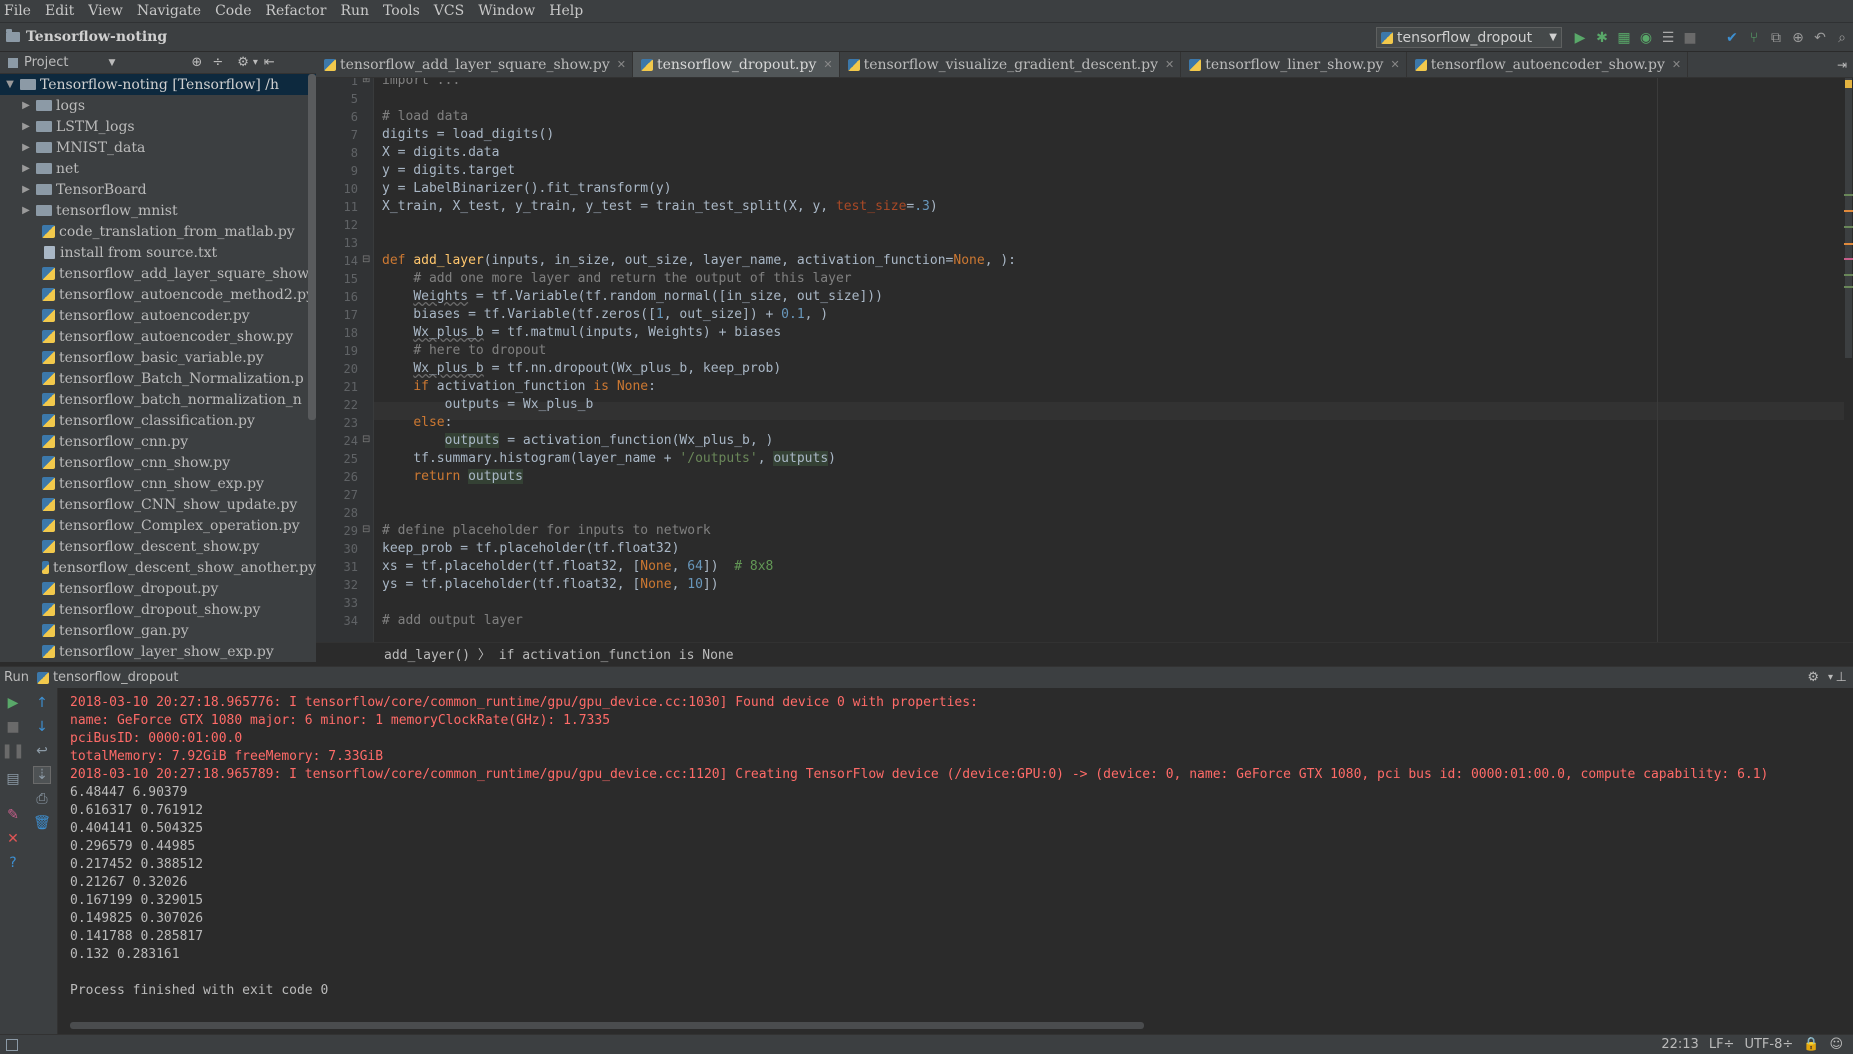  Describe the element at coordinates (1624, 38) in the screenshot. I see `coverage-icon: ▦` at that location.